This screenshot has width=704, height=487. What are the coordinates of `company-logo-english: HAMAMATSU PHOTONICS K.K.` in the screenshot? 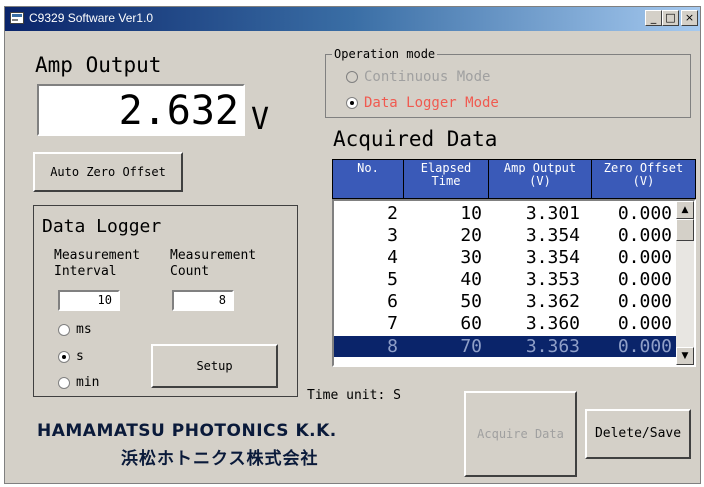 It's located at (187, 431).